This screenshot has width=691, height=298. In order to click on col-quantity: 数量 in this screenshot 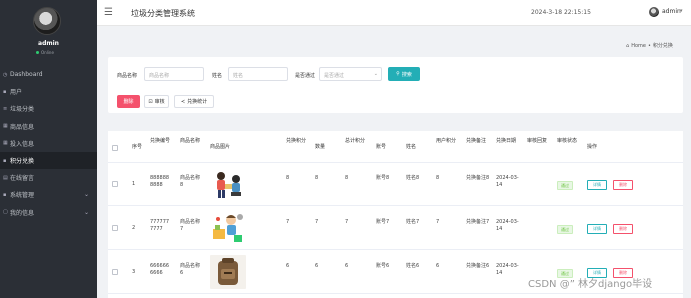, I will do `click(320, 147)`.